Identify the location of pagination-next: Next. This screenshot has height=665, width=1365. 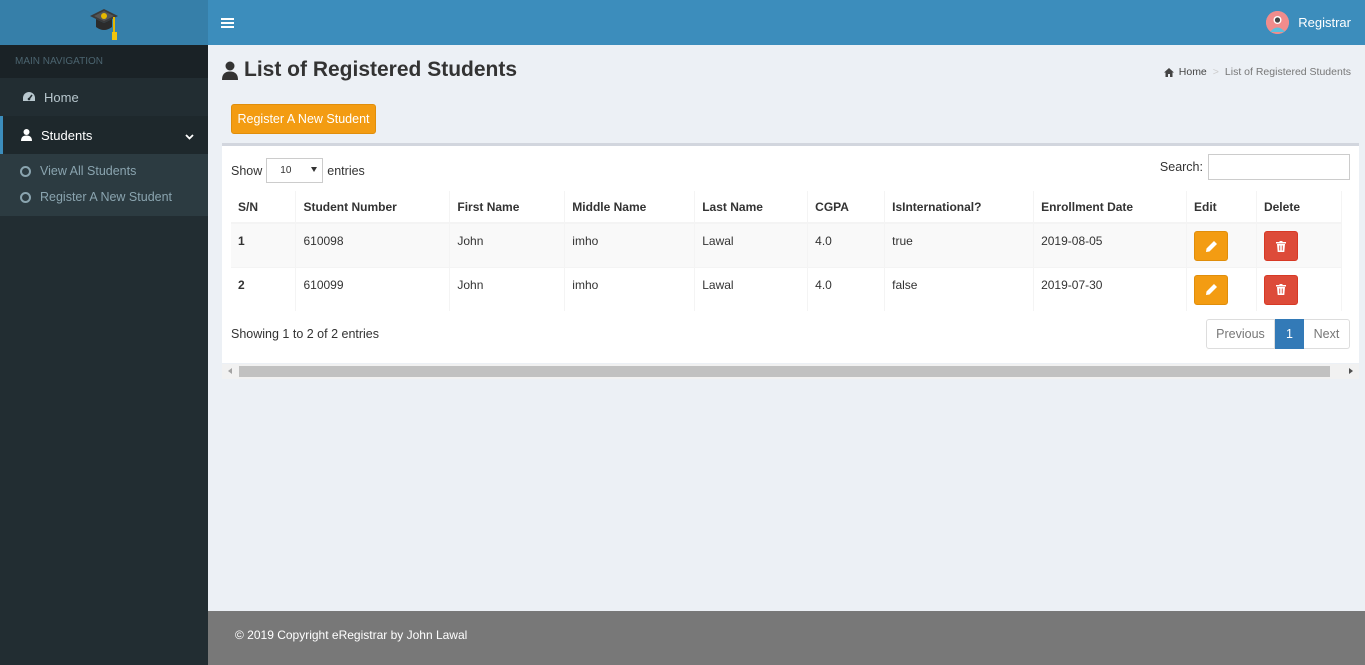
(1327, 334).